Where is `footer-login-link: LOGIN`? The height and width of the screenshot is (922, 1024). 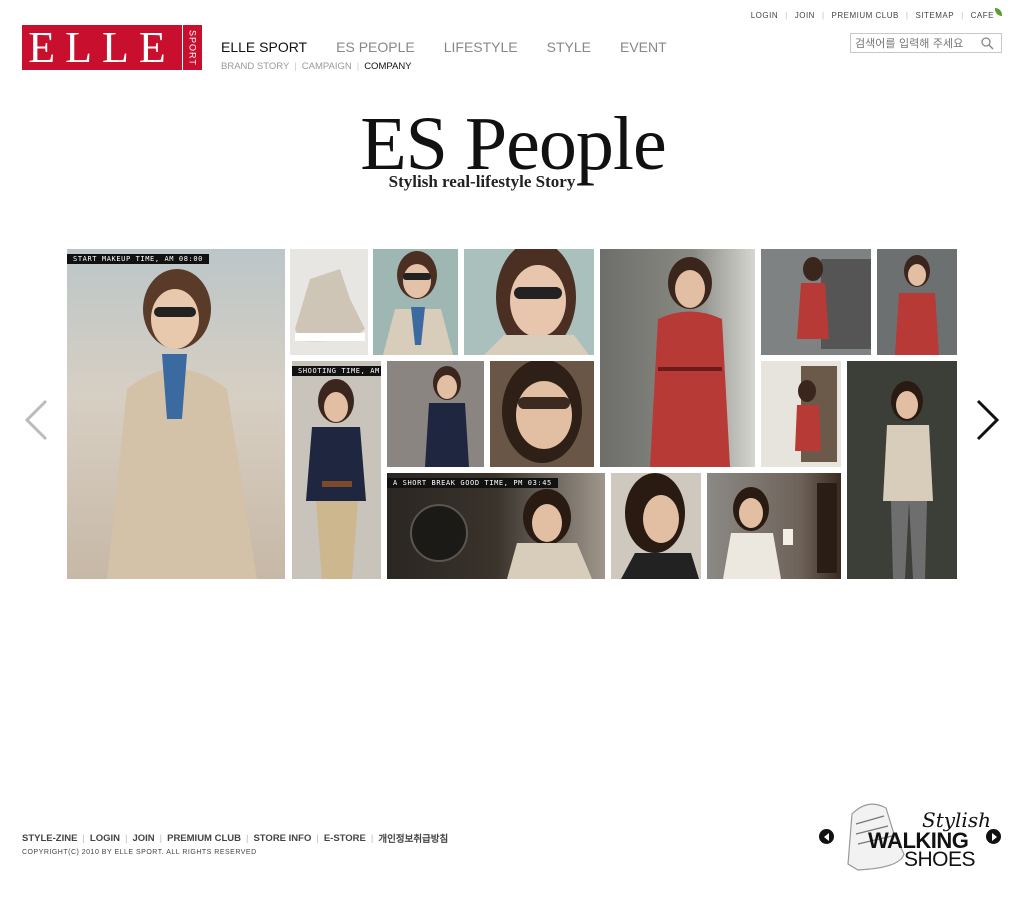 footer-login-link: LOGIN is located at coordinates (105, 838).